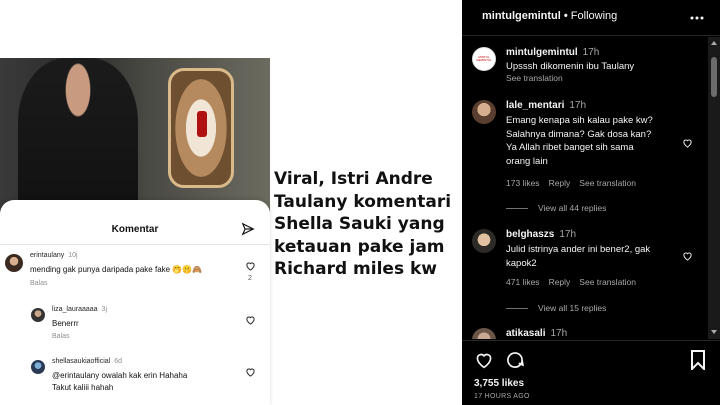  Describe the element at coordinates (135, 244) in the screenshot. I see `divider` at that location.